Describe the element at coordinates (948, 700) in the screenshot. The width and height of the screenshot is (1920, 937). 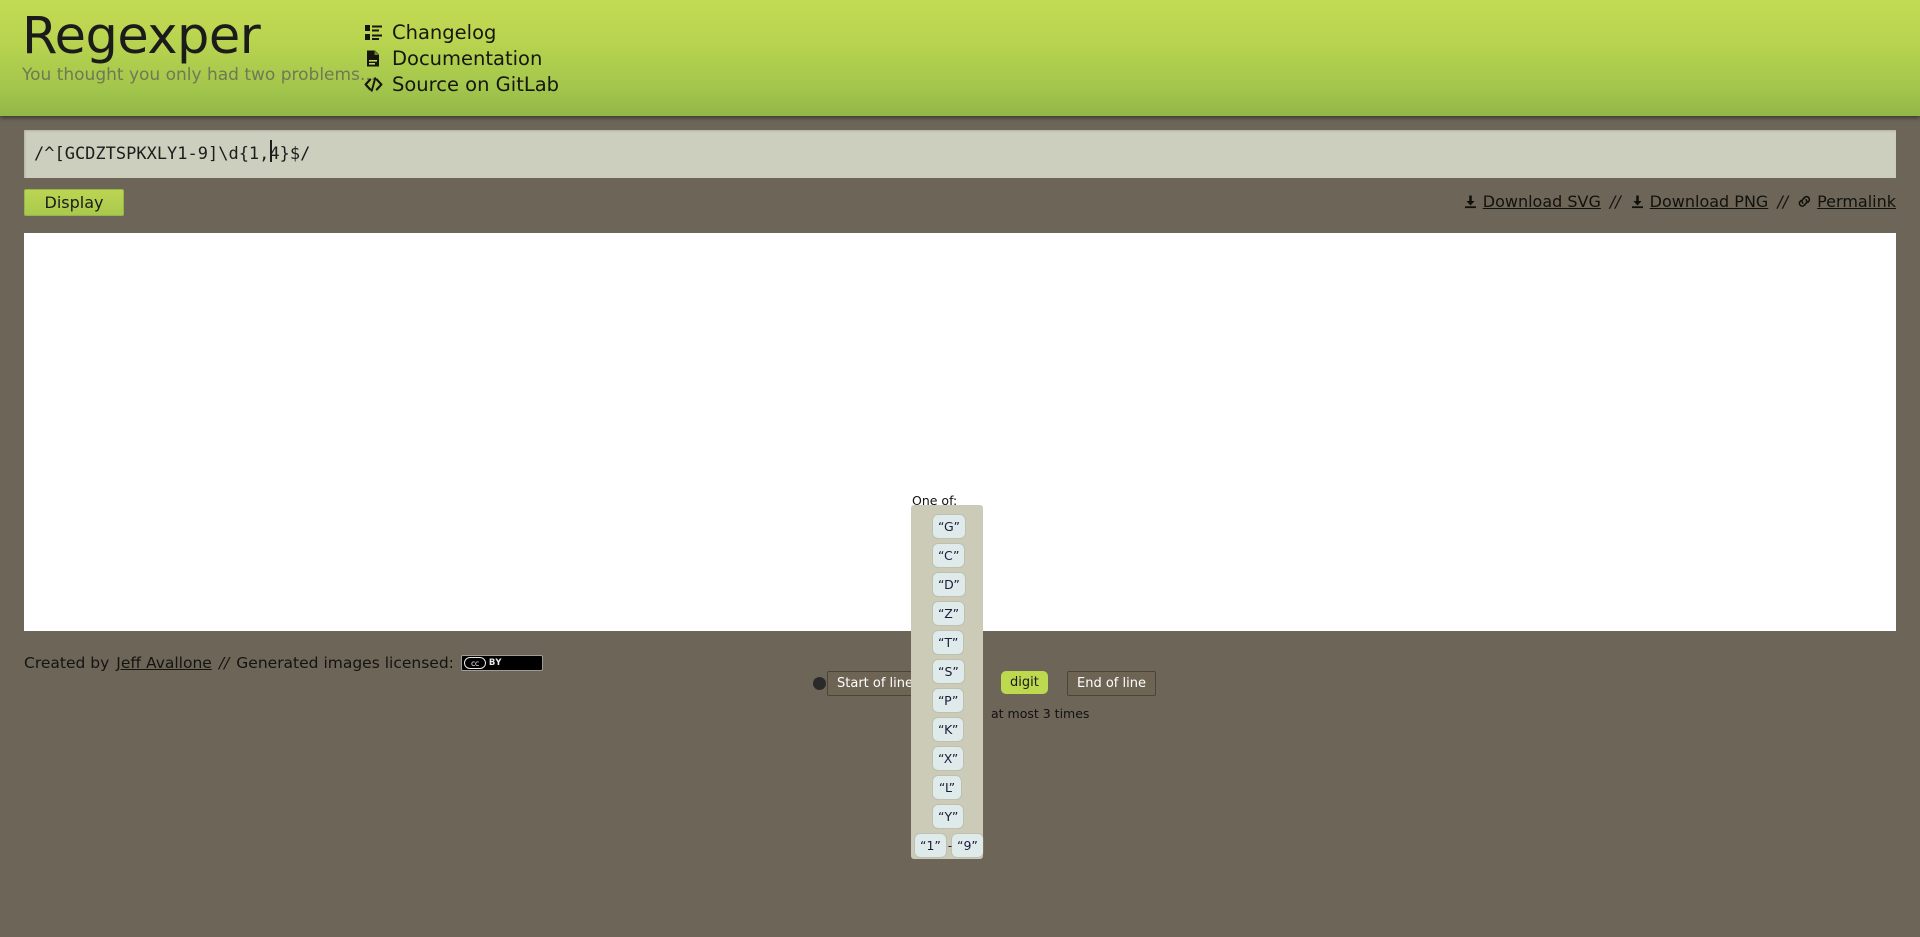
I see `charclass-item: “P”` at that location.